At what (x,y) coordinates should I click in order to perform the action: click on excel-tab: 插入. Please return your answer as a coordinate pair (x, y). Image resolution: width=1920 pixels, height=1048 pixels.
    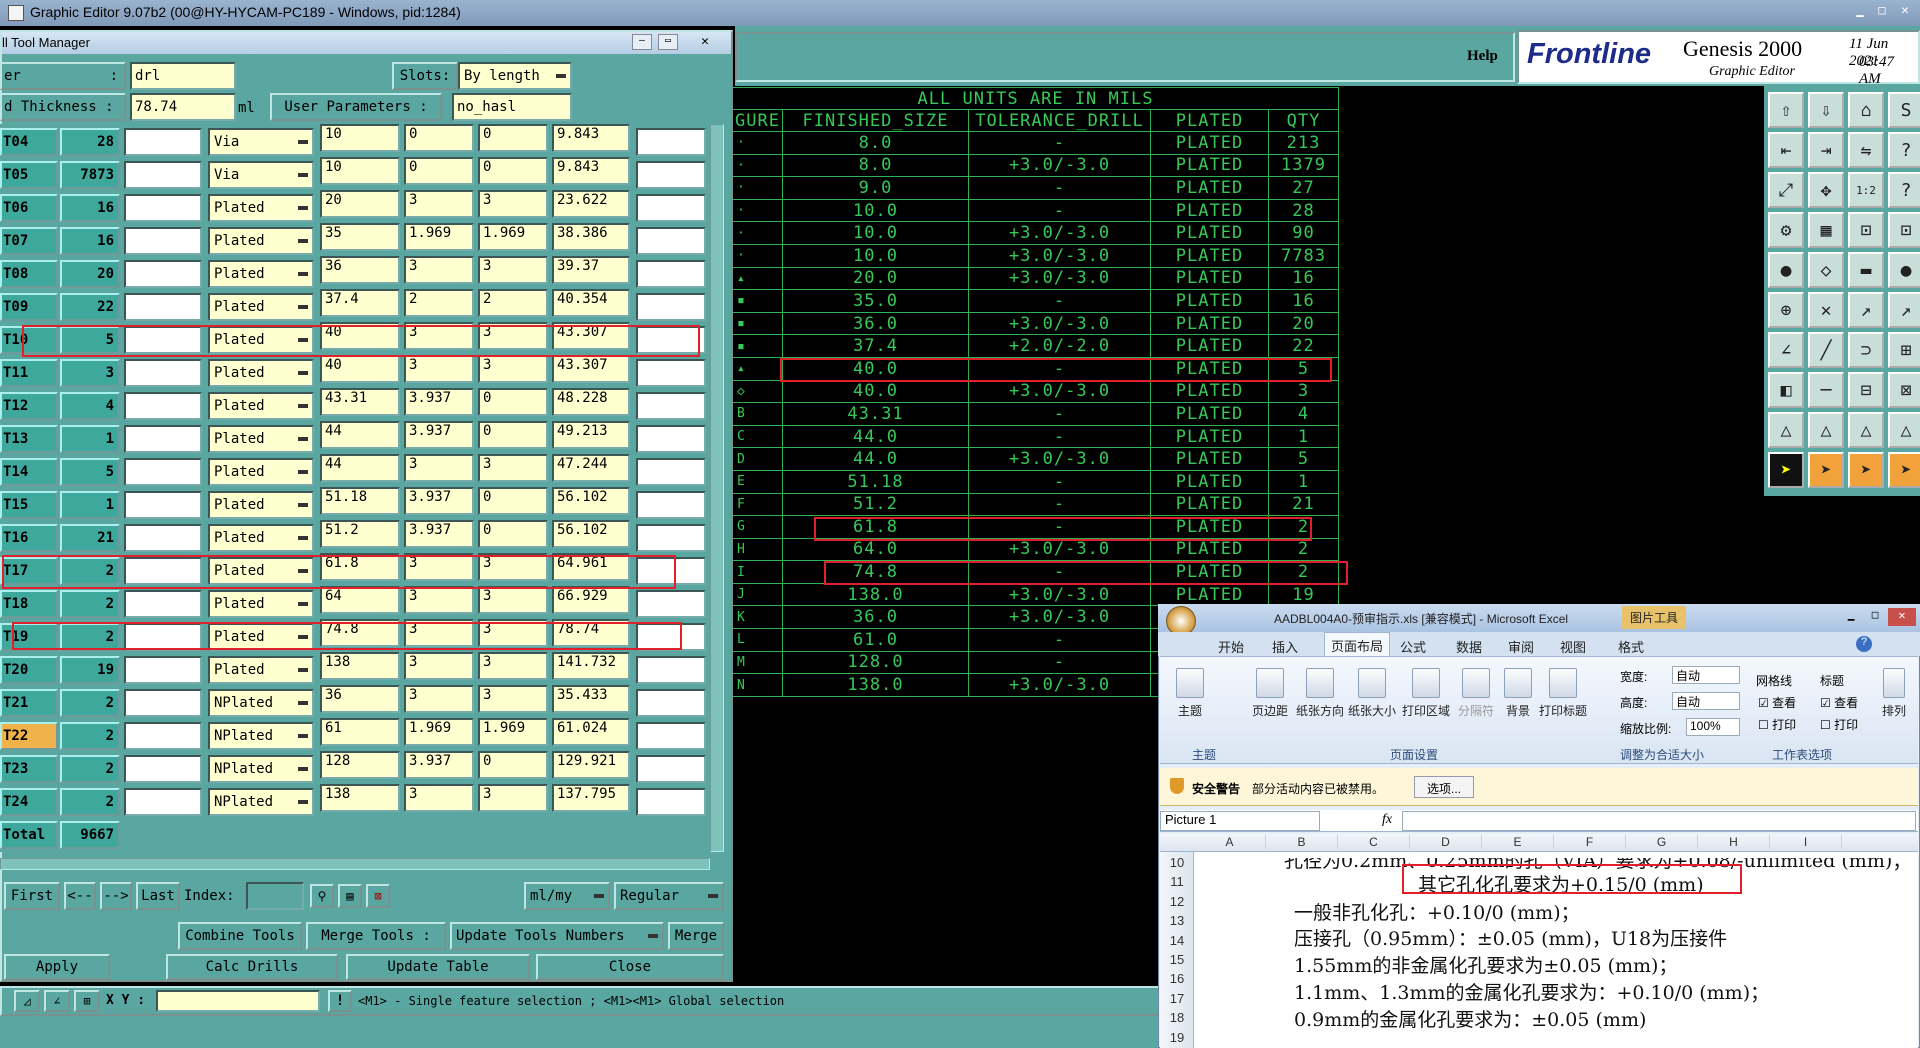
    Looking at the image, I should click on (1285, 646).